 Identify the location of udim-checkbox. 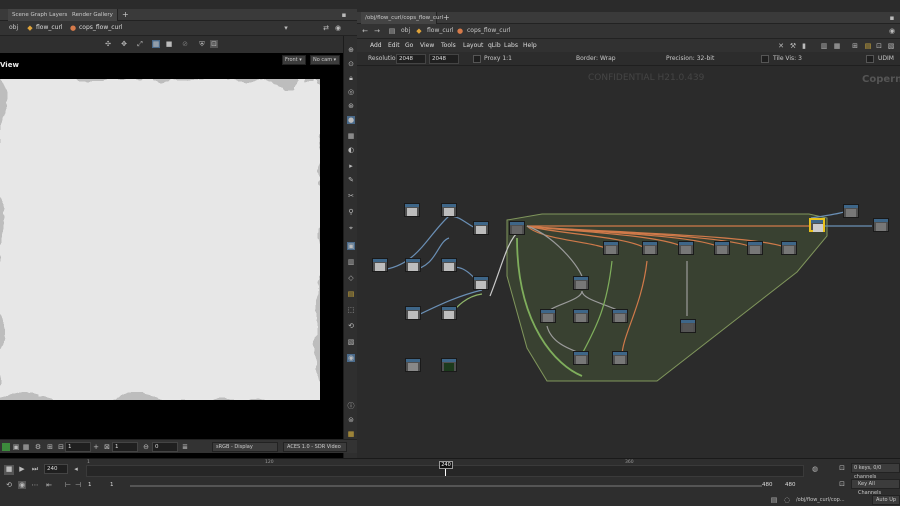
(870, 59).